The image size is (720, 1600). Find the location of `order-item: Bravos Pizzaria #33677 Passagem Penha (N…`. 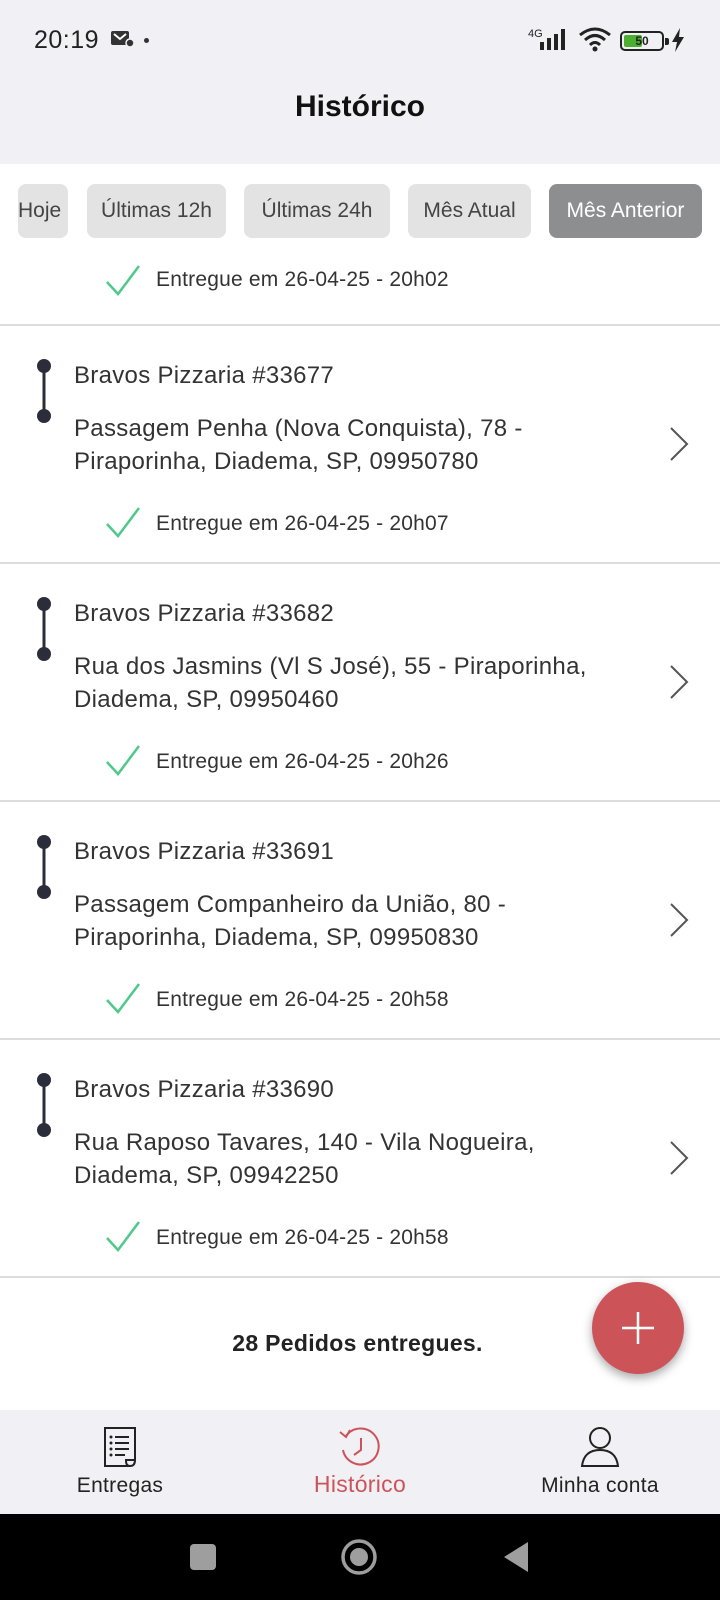

order-item: Bravos Pizzaria #33677 Passagem Penha (N… is located at coordinates (360, 445).